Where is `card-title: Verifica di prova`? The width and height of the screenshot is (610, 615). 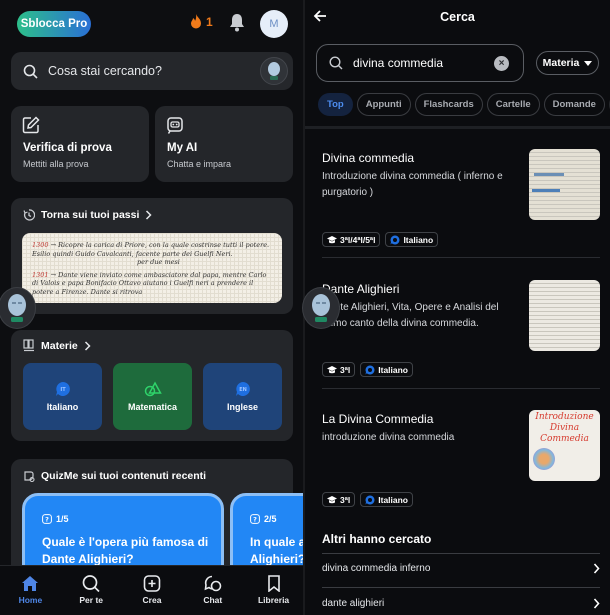 card-title: Verifica di prova is located at coordinates (67, 148).